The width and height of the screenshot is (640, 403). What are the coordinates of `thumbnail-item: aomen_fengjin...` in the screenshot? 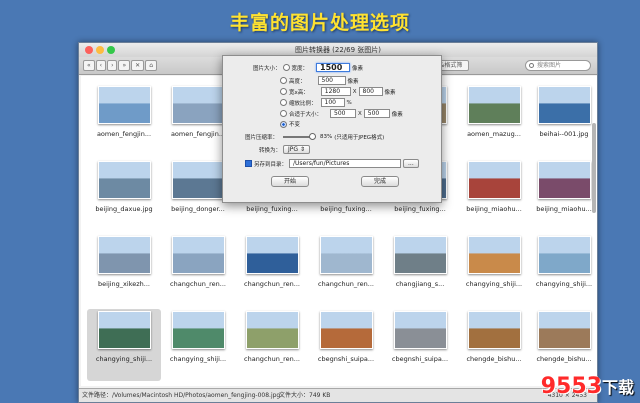 It's located at (124, 120).